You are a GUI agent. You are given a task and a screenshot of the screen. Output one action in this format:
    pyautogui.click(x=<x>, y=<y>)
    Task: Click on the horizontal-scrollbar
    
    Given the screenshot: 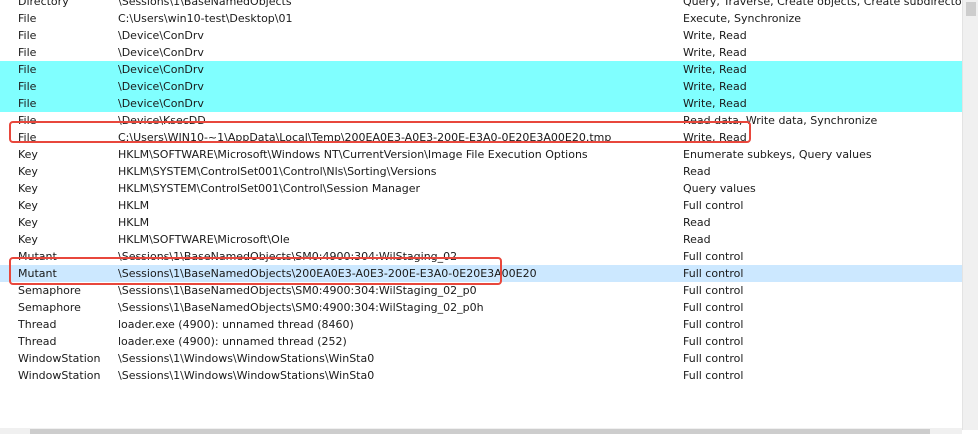 What is the action you would take?
    pyautogui.click(x=481, y=431)
    